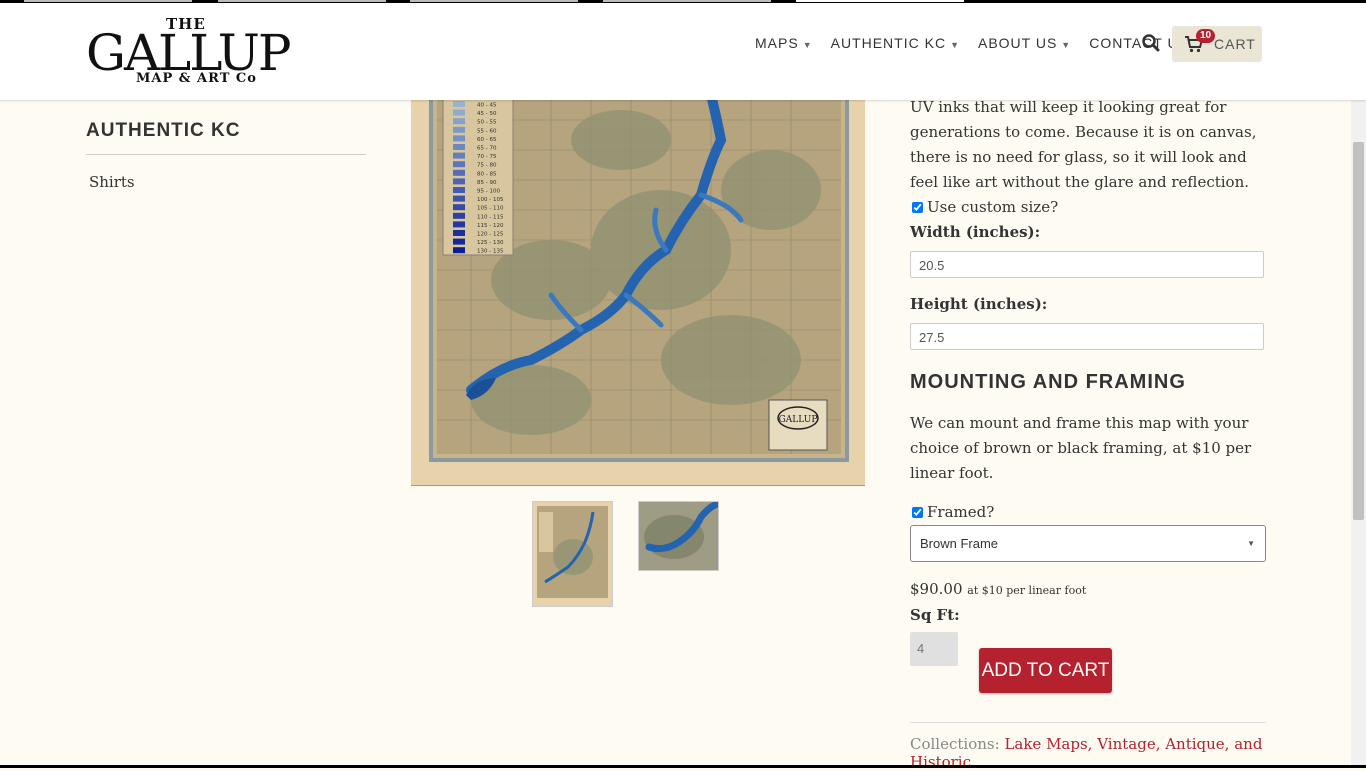 The height and width of the screenshot is (771, 1366). What do you see at coordinates (678, 536) in the screenshot?
I see `thumbnail-map-detail` at bounding box center [678, 536].